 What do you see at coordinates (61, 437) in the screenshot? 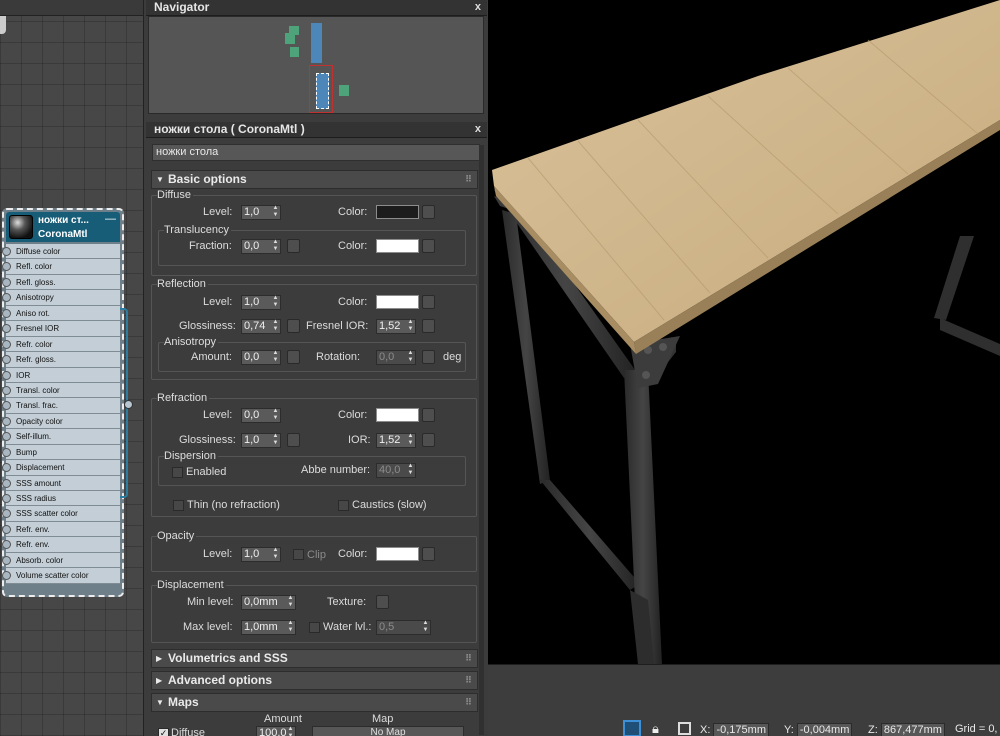
I see `node-input-slot: Self-illum.` at bounding box center [61, 437].